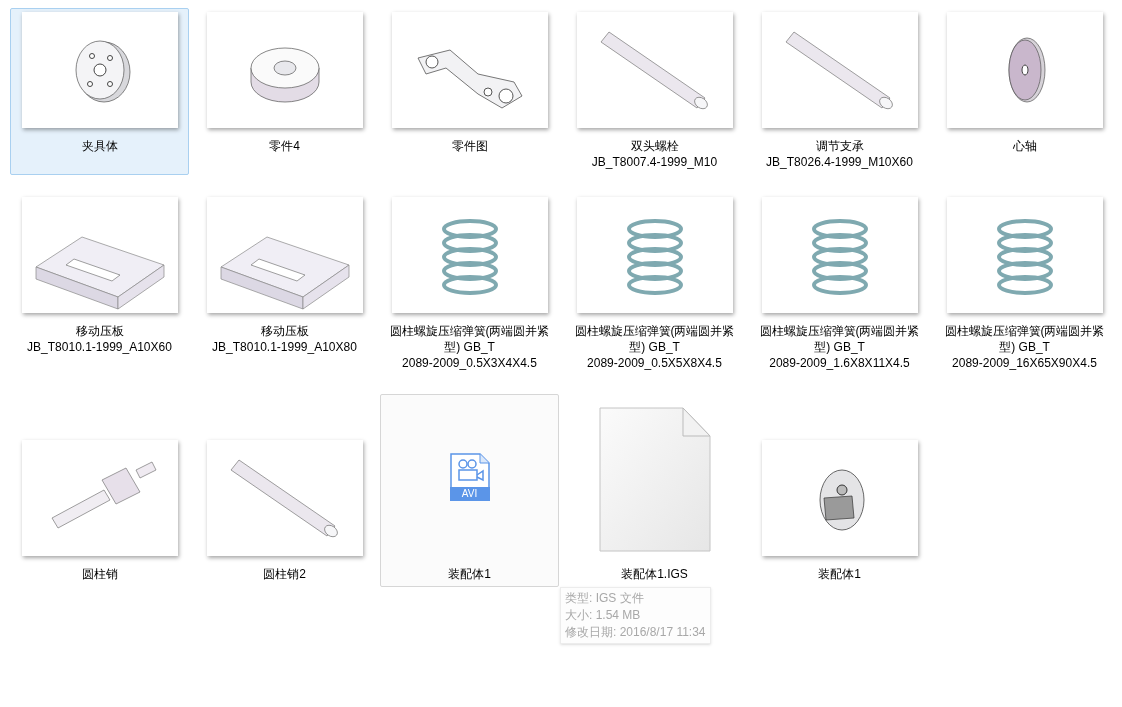 This screenshot has width=1122, height=707. Describe the element at coordinates (469, 91) in the screenshot. I see `file-item: 零件图` at that location.